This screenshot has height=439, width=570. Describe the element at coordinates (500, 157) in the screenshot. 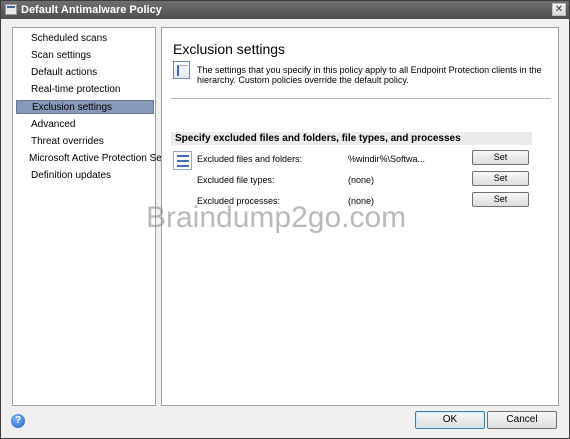

I see `set-excluded-files-button: Set` at that location.